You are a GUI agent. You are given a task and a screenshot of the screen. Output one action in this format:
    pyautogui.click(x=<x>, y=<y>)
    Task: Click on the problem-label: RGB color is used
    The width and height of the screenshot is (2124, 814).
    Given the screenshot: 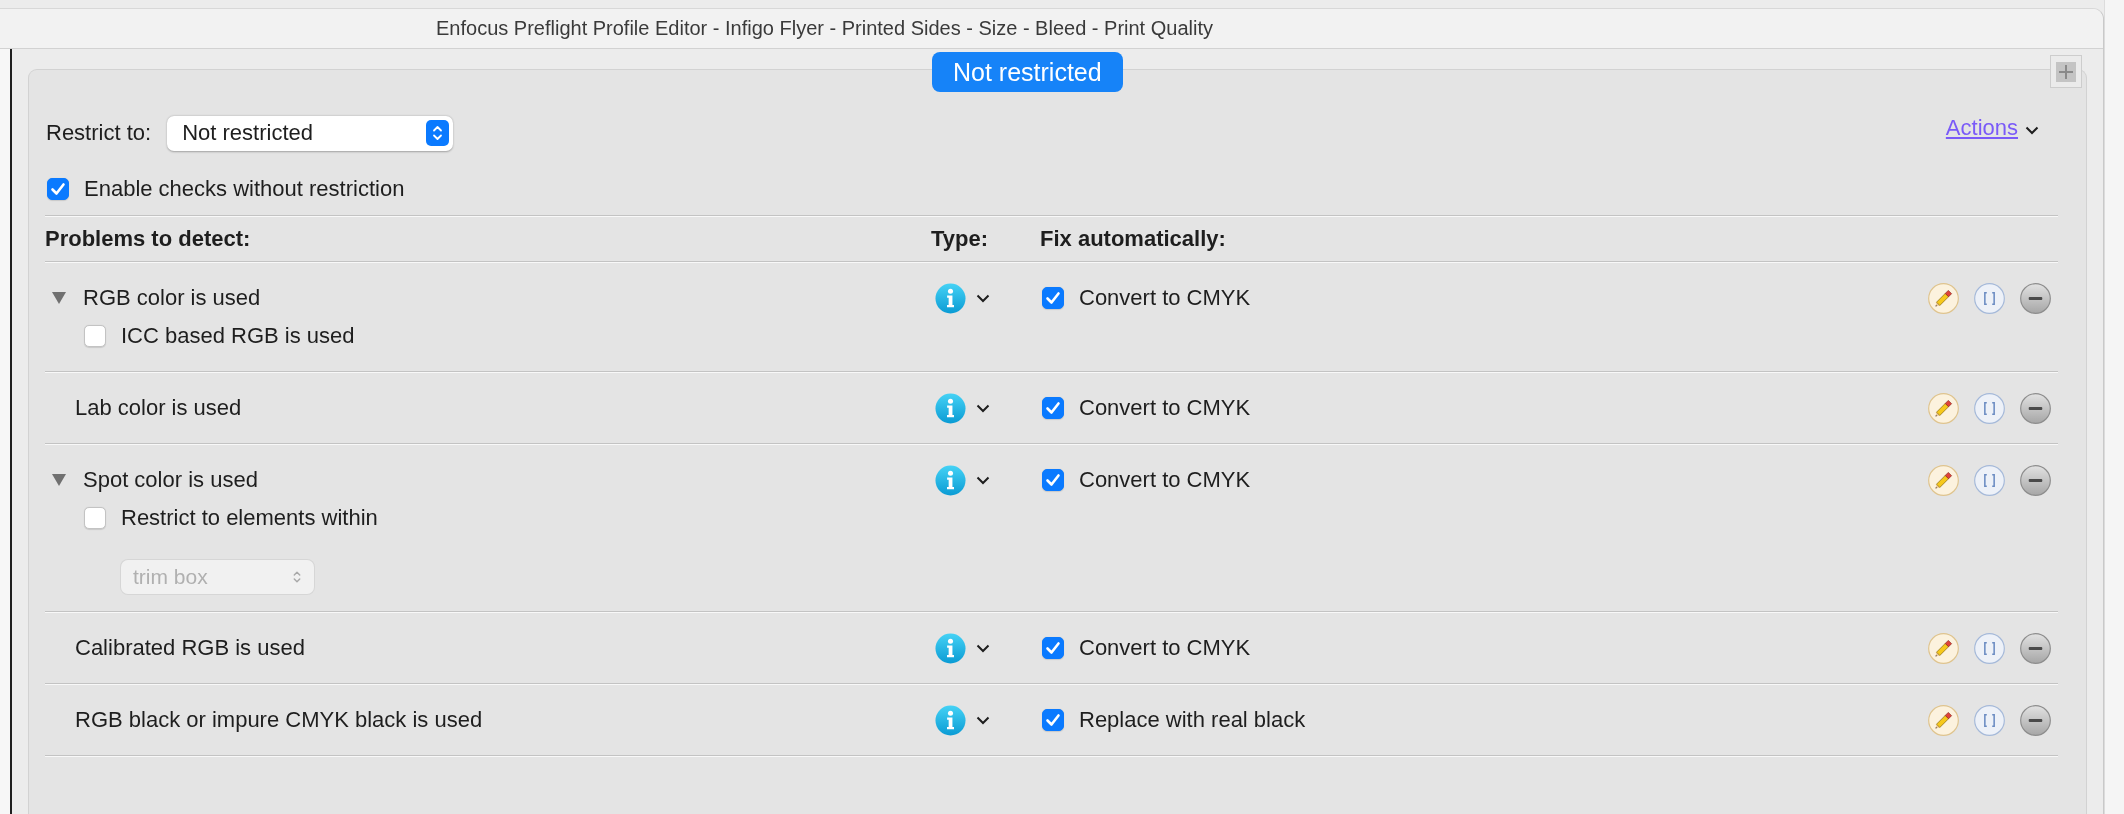 What is the action you would take?
    pyautogui.click(x=172, y=298)
    